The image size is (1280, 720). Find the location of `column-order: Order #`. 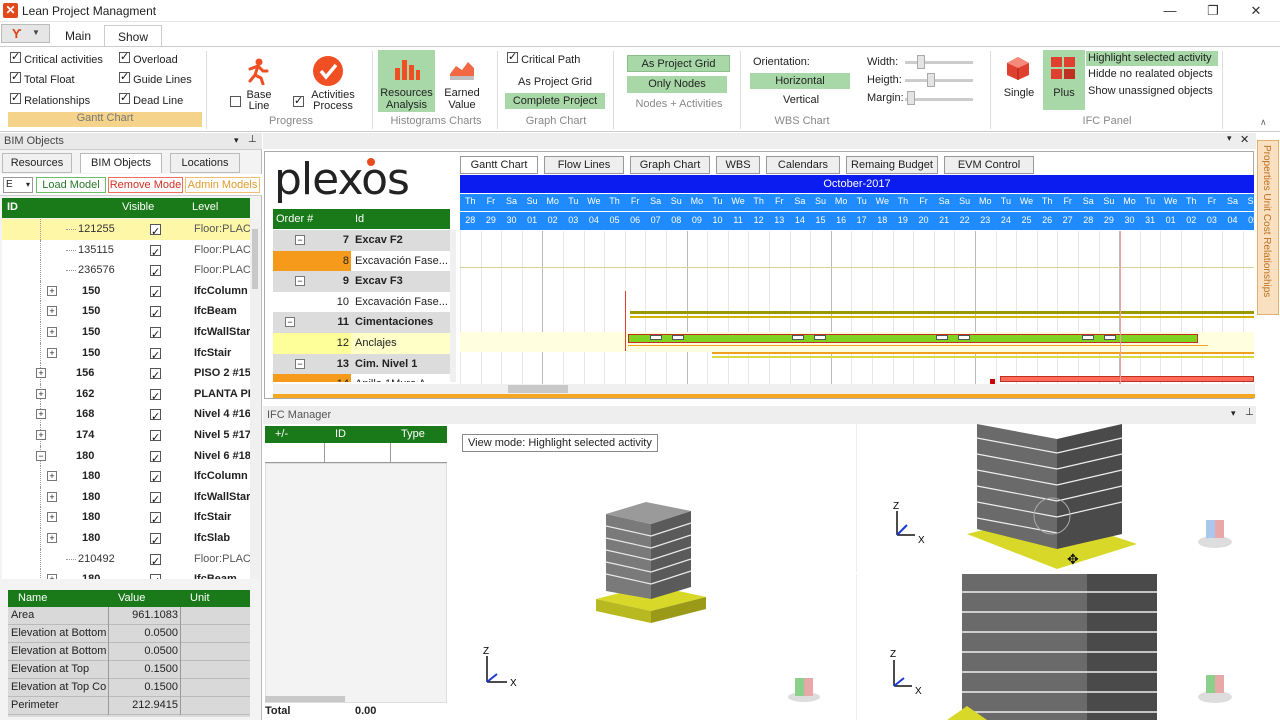

column-order: Order # is located at coordinates (294, 219).